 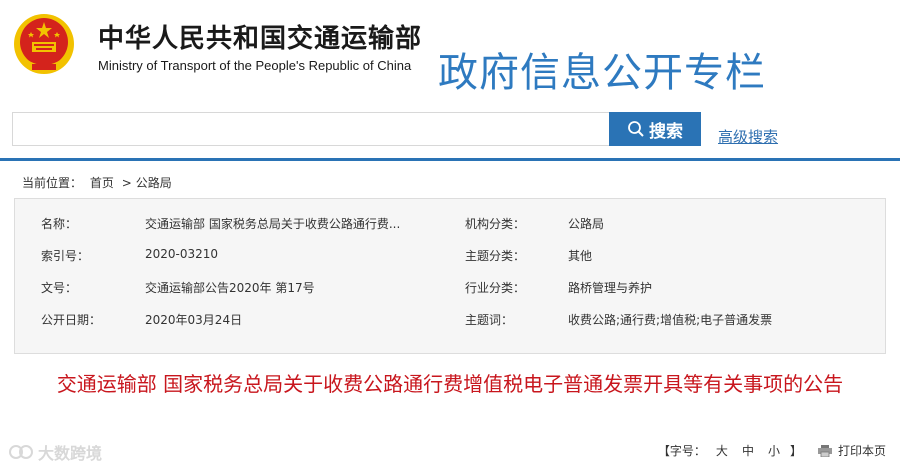 What do you see at coordinates (824, 450) in the screenshot?
I see `print-icon` at bounding box center [824, 450].